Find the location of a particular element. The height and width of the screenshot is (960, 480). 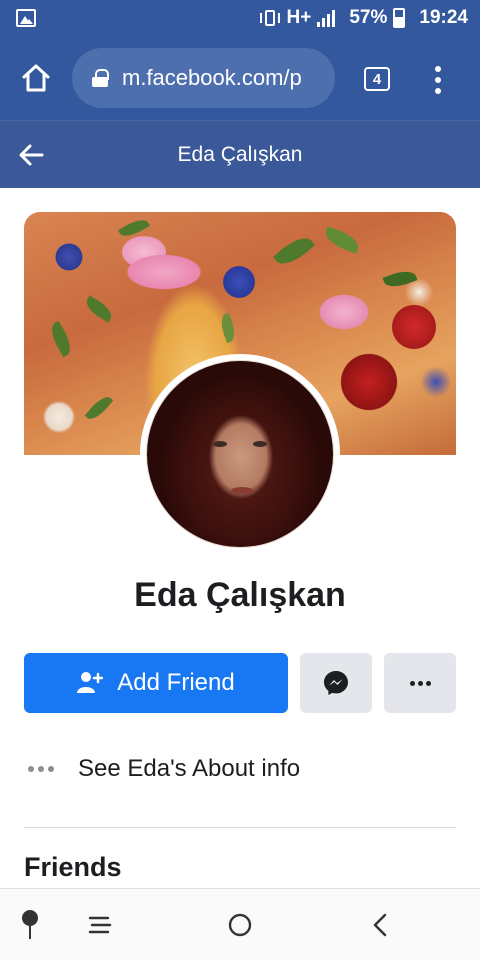

image-icon is located at coordinates (26, 18).